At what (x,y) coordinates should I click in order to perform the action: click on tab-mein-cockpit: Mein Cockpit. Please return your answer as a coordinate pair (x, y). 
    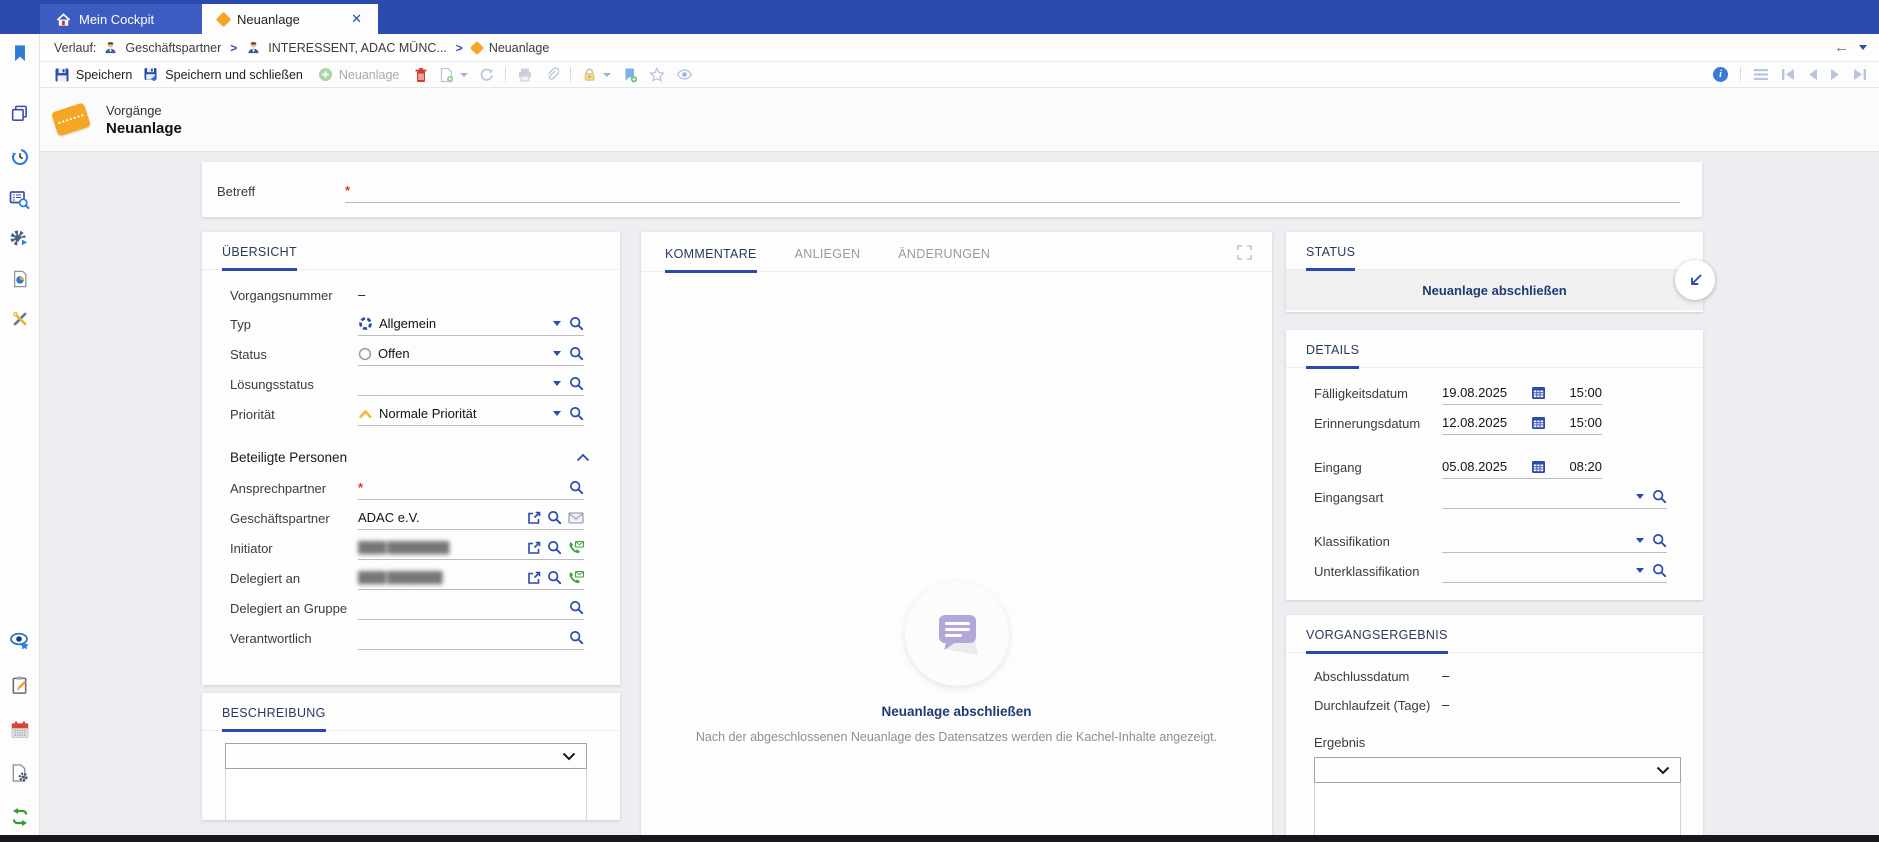
    Looking at the image, I should click on (121, 19).